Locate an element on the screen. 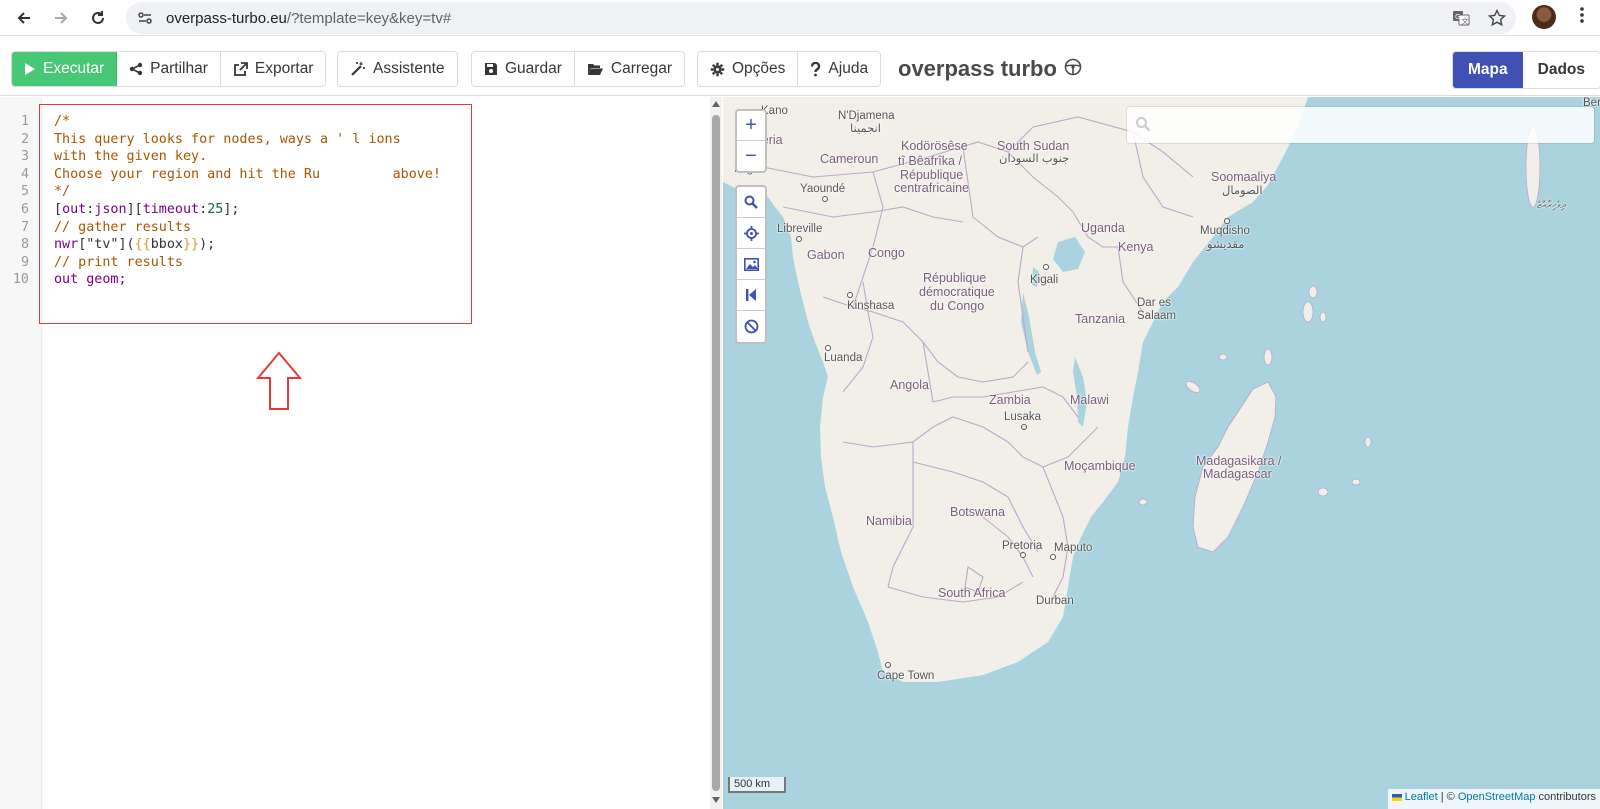 Image resolution: width=1600 pixels, height=809 pixels. search-icon is located at coordinates (1143, 126).